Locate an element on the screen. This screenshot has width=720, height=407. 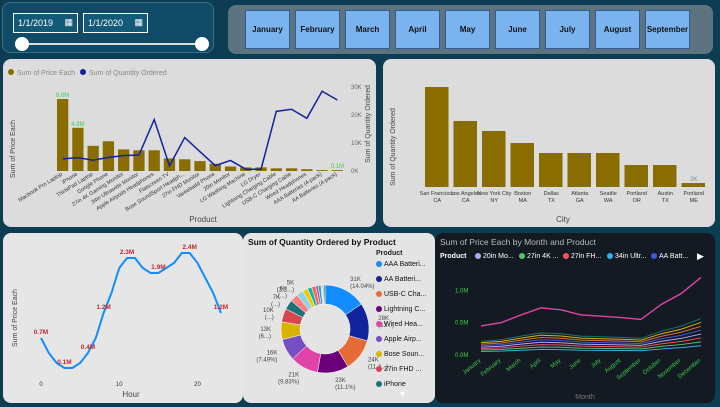
date-slider-end-handle is located at coordinates (202, 44).